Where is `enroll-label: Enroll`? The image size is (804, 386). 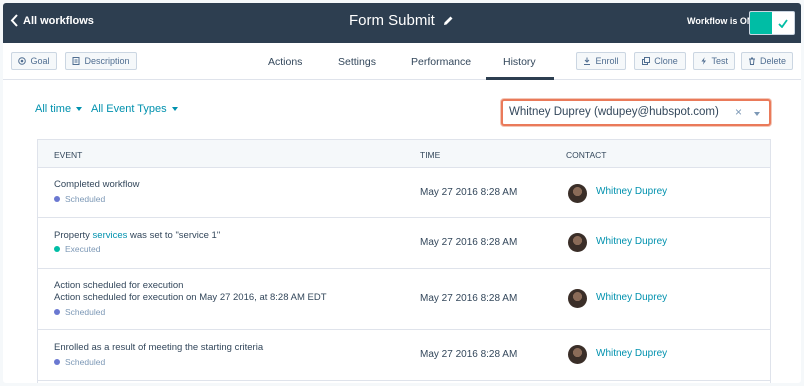 enroll-label: Enroll is located at coordinates (607, 61).